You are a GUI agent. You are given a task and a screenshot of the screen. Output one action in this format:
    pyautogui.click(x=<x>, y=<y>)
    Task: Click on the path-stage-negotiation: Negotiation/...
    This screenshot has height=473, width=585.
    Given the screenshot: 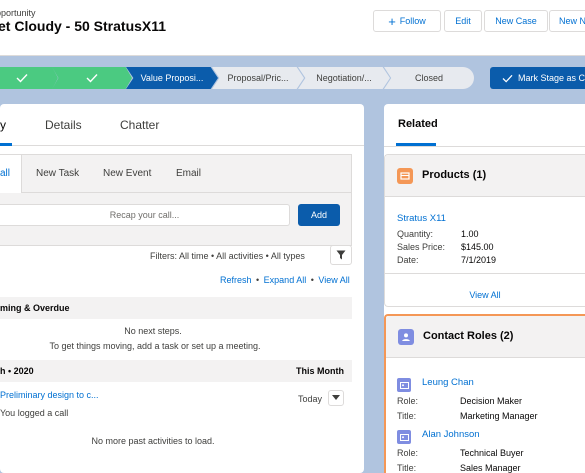 What is the action you would take?
    pyautogui.click(x=344, y=78)
    